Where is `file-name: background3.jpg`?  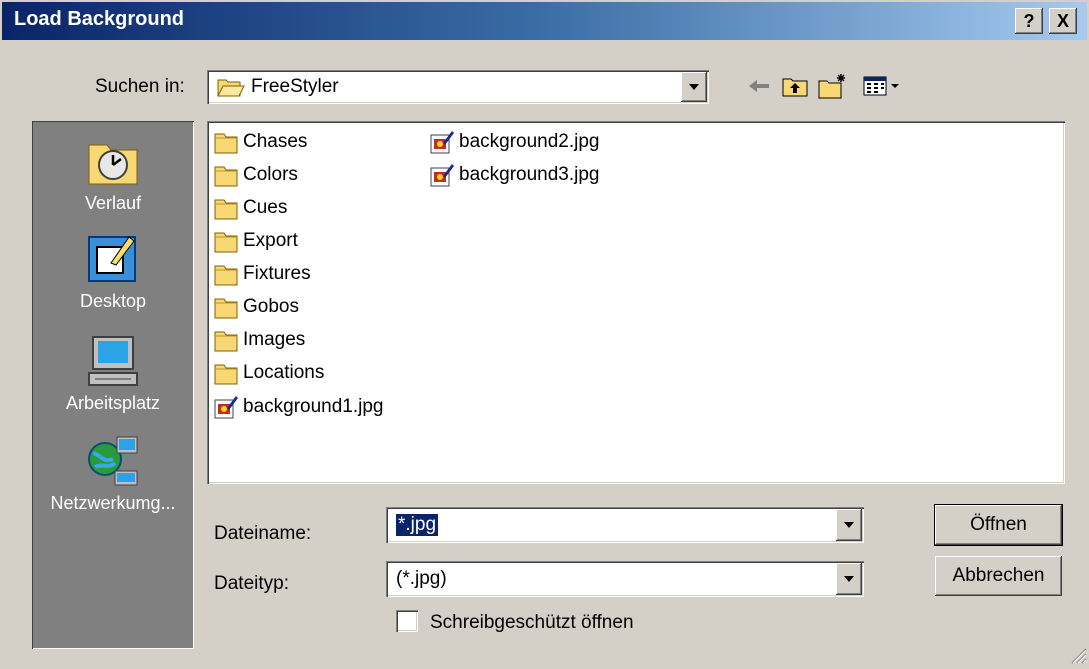 file-name: background3.jpg is located at coordinates (529, 174).